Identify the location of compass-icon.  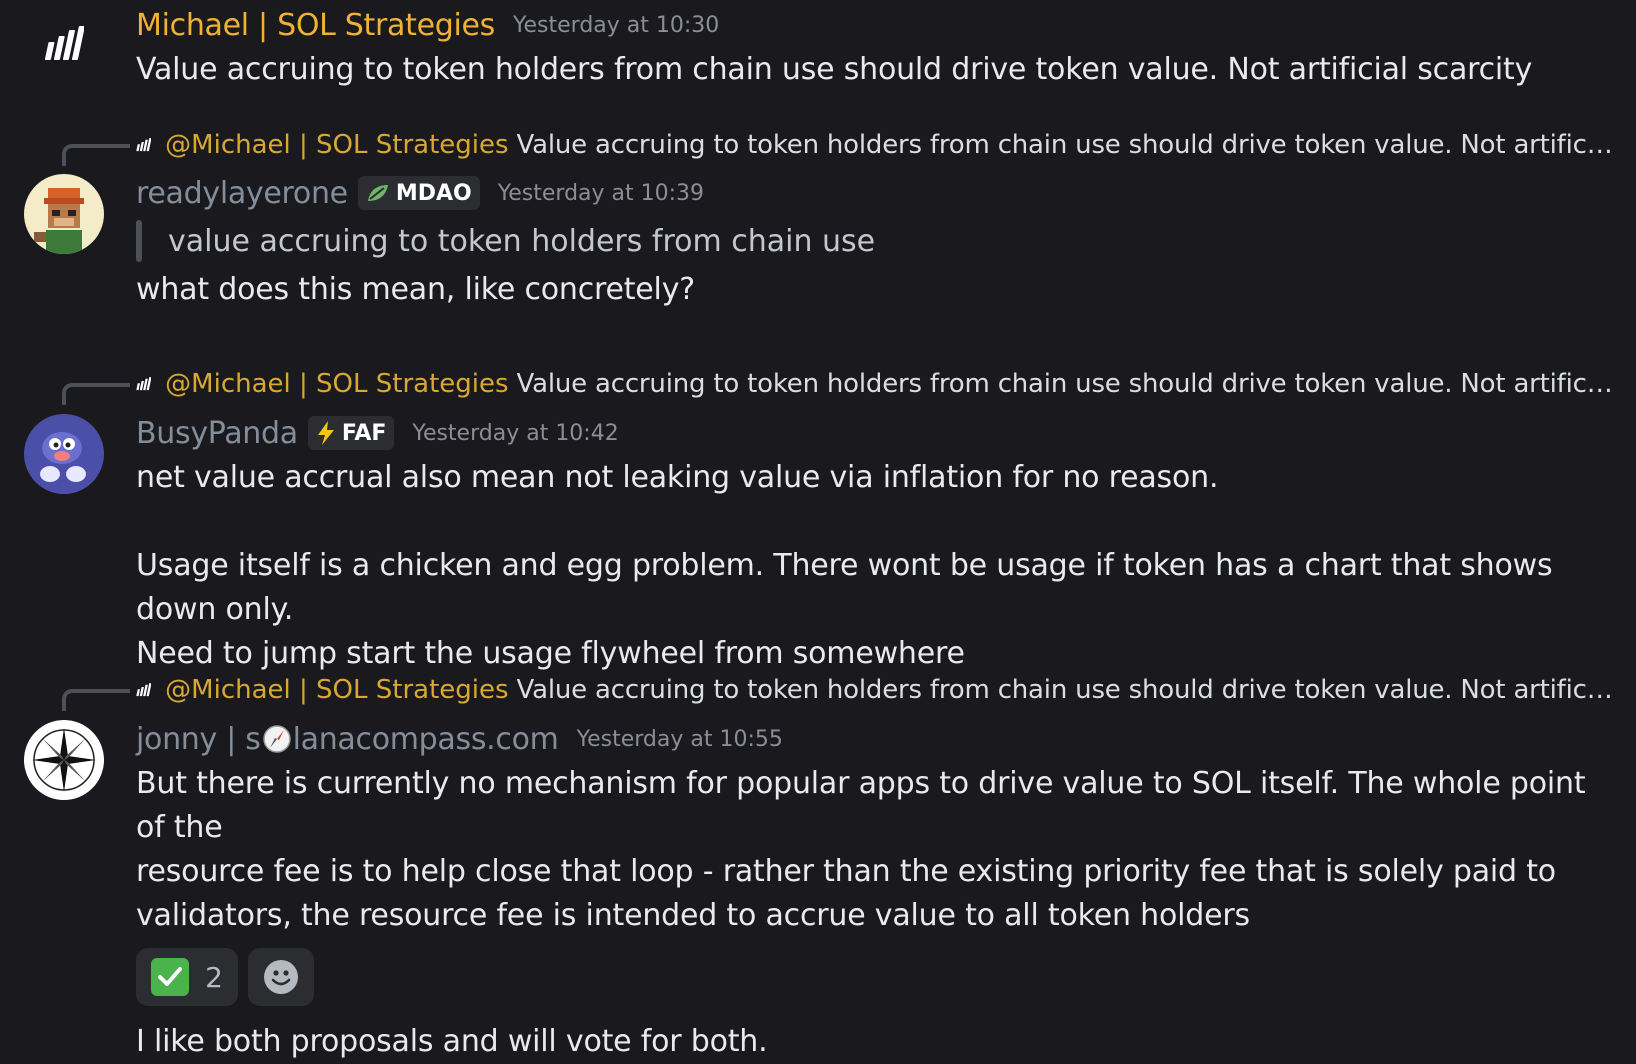
(276, 739).